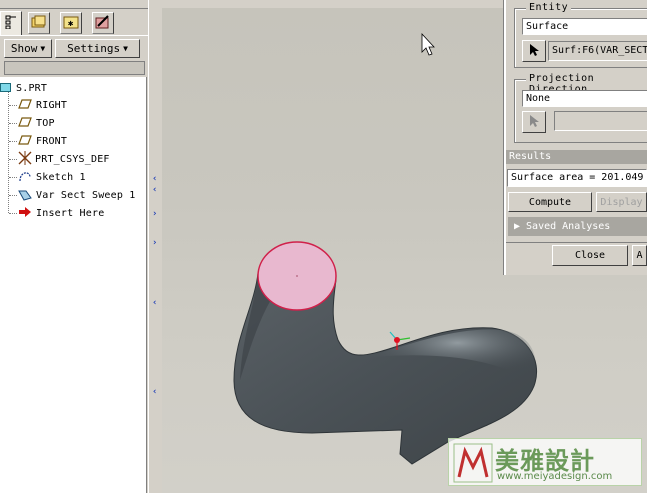  Describe the element at coordinates (61, 177) in the screenshot. I see `tree-item-label: Sketch 1` at that location.